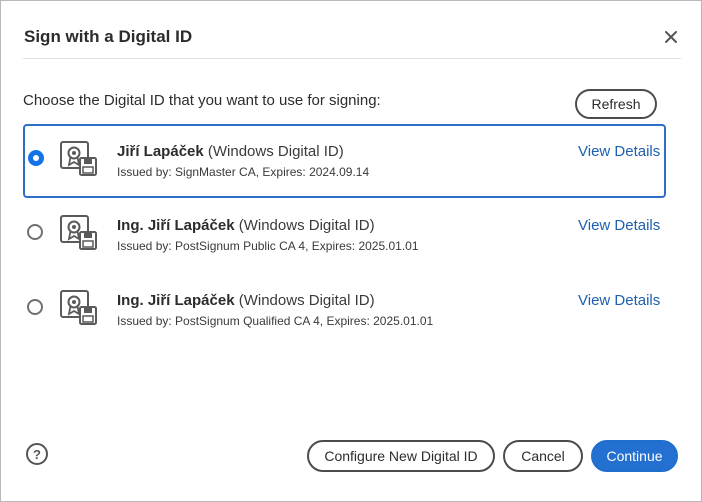  Describe the element at coordinates (37, 454) in the screenshot. I see `help-icon: ?` at that location.